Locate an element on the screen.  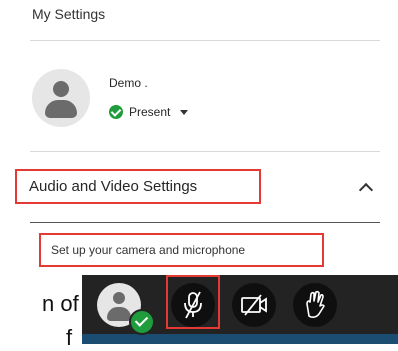
avatar-head is located at coordinates (61, 89).